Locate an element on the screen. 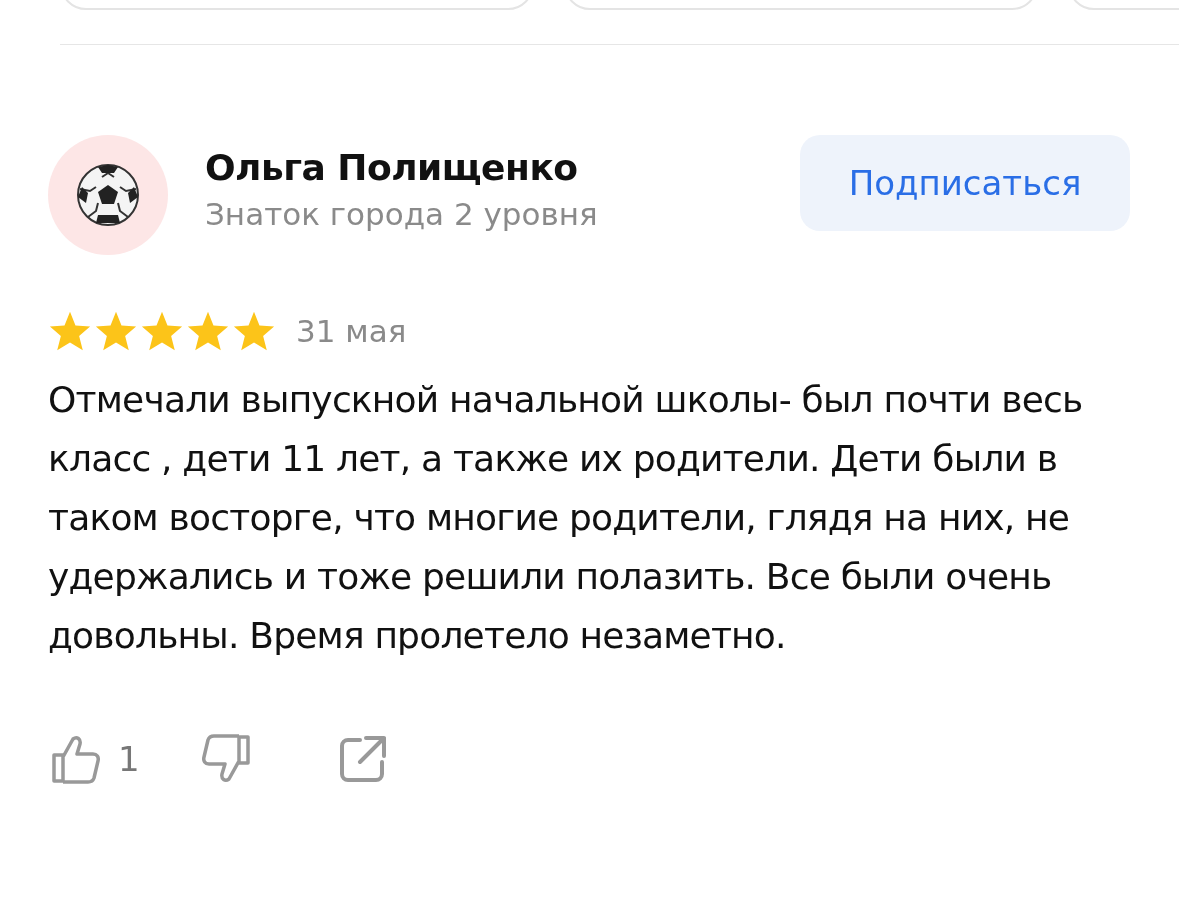 This screenshot has width=1179, height=924. like-count: 1 is located at coordinates (129, 759).